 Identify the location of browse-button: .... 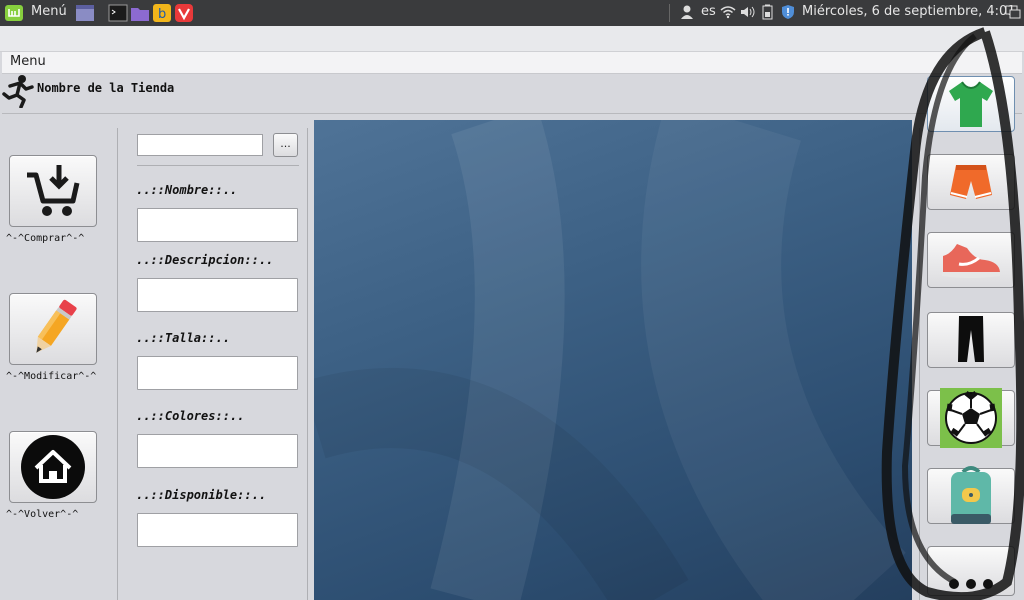
(285, 145).